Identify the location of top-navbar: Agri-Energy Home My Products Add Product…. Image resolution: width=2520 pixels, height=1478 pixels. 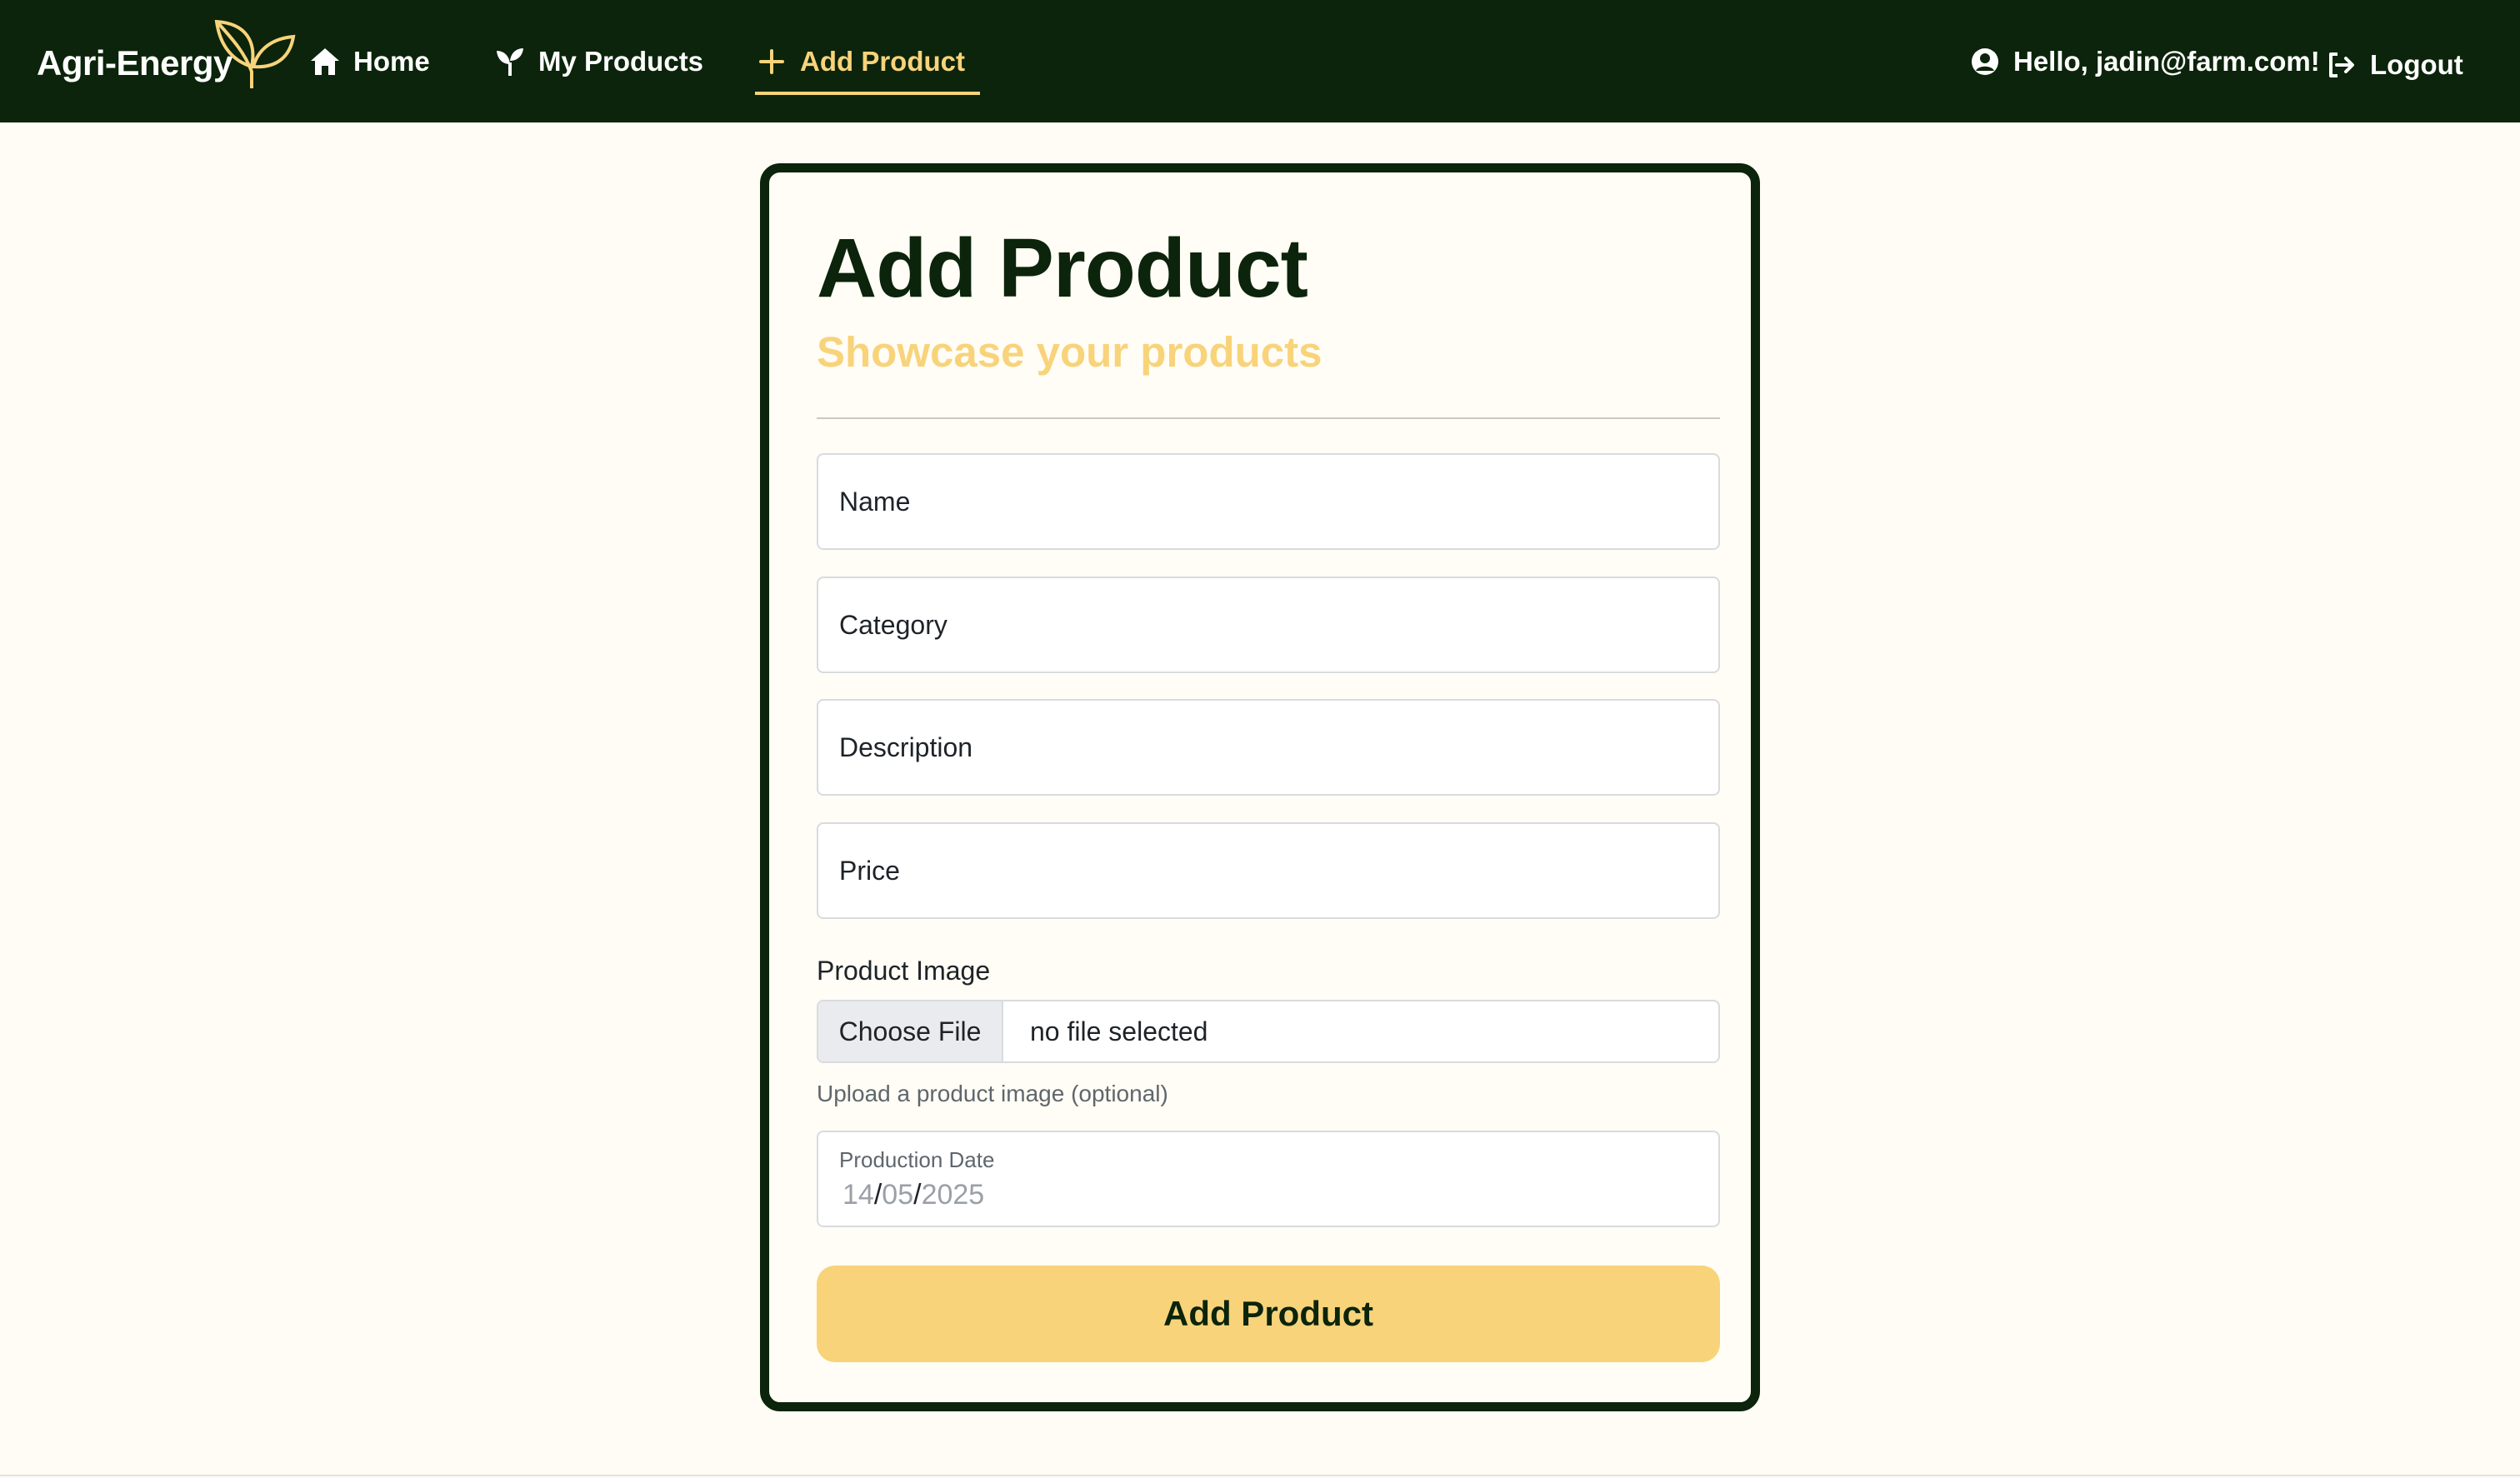
(1260, 61).